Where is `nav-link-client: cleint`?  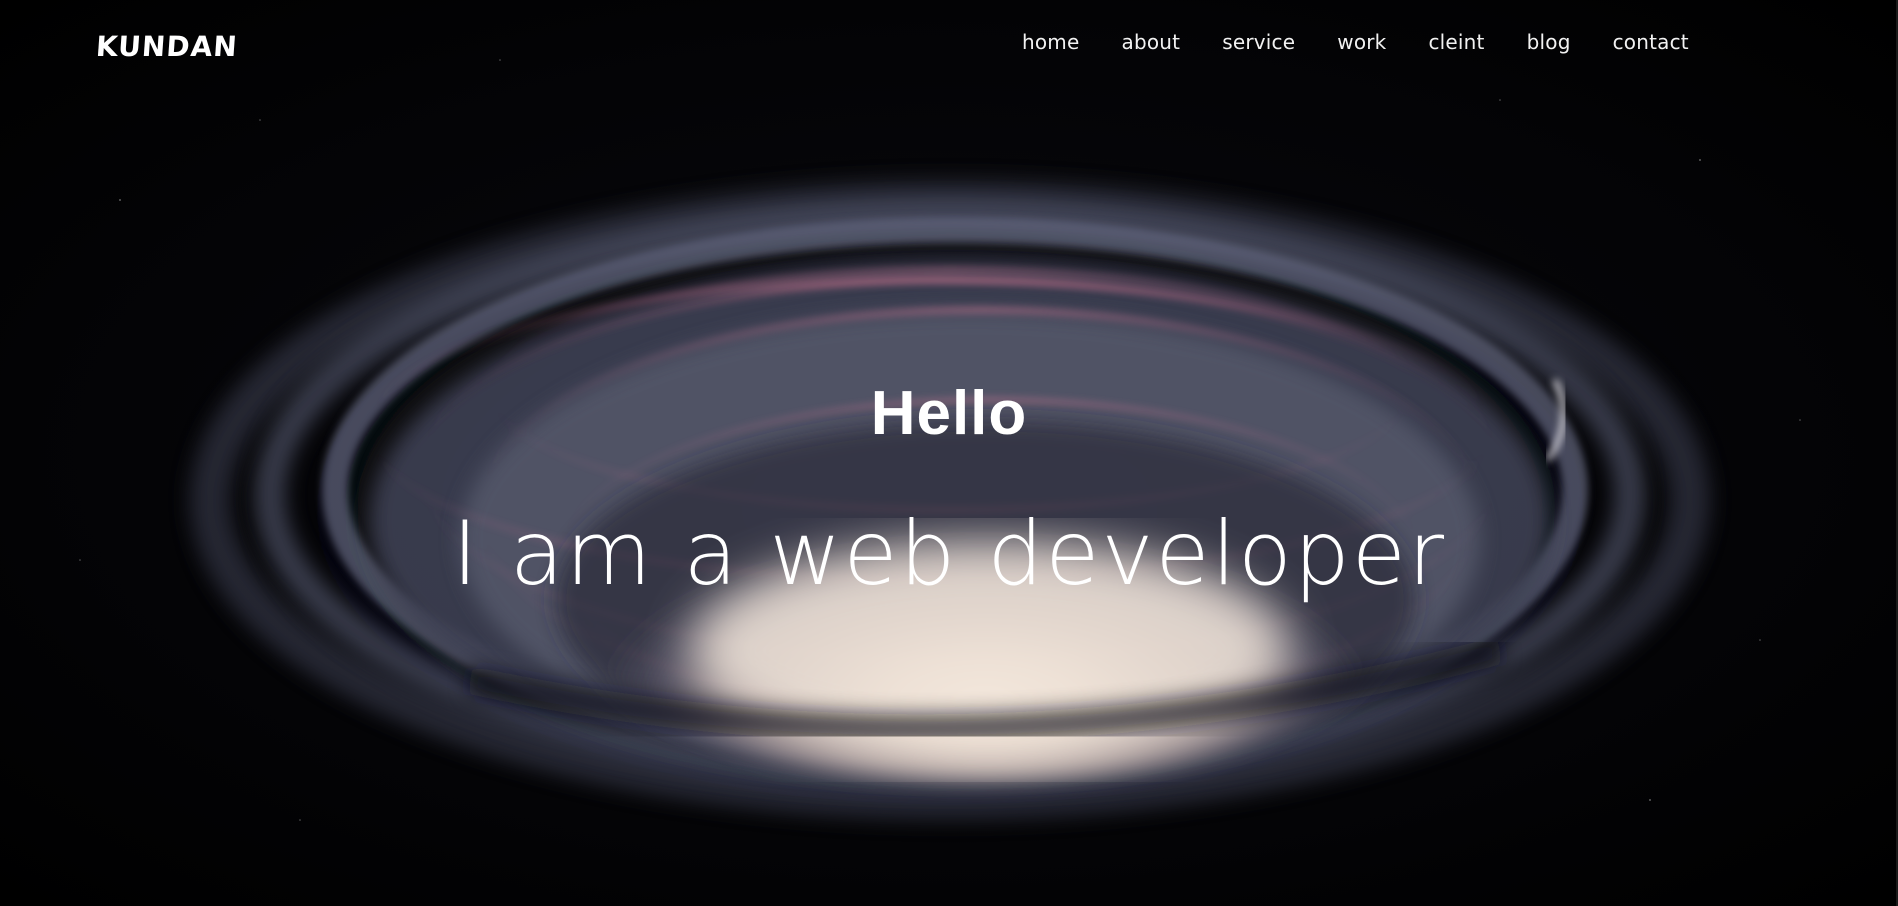 nav-link-client: cleint is located at coordinates (1456, 42).